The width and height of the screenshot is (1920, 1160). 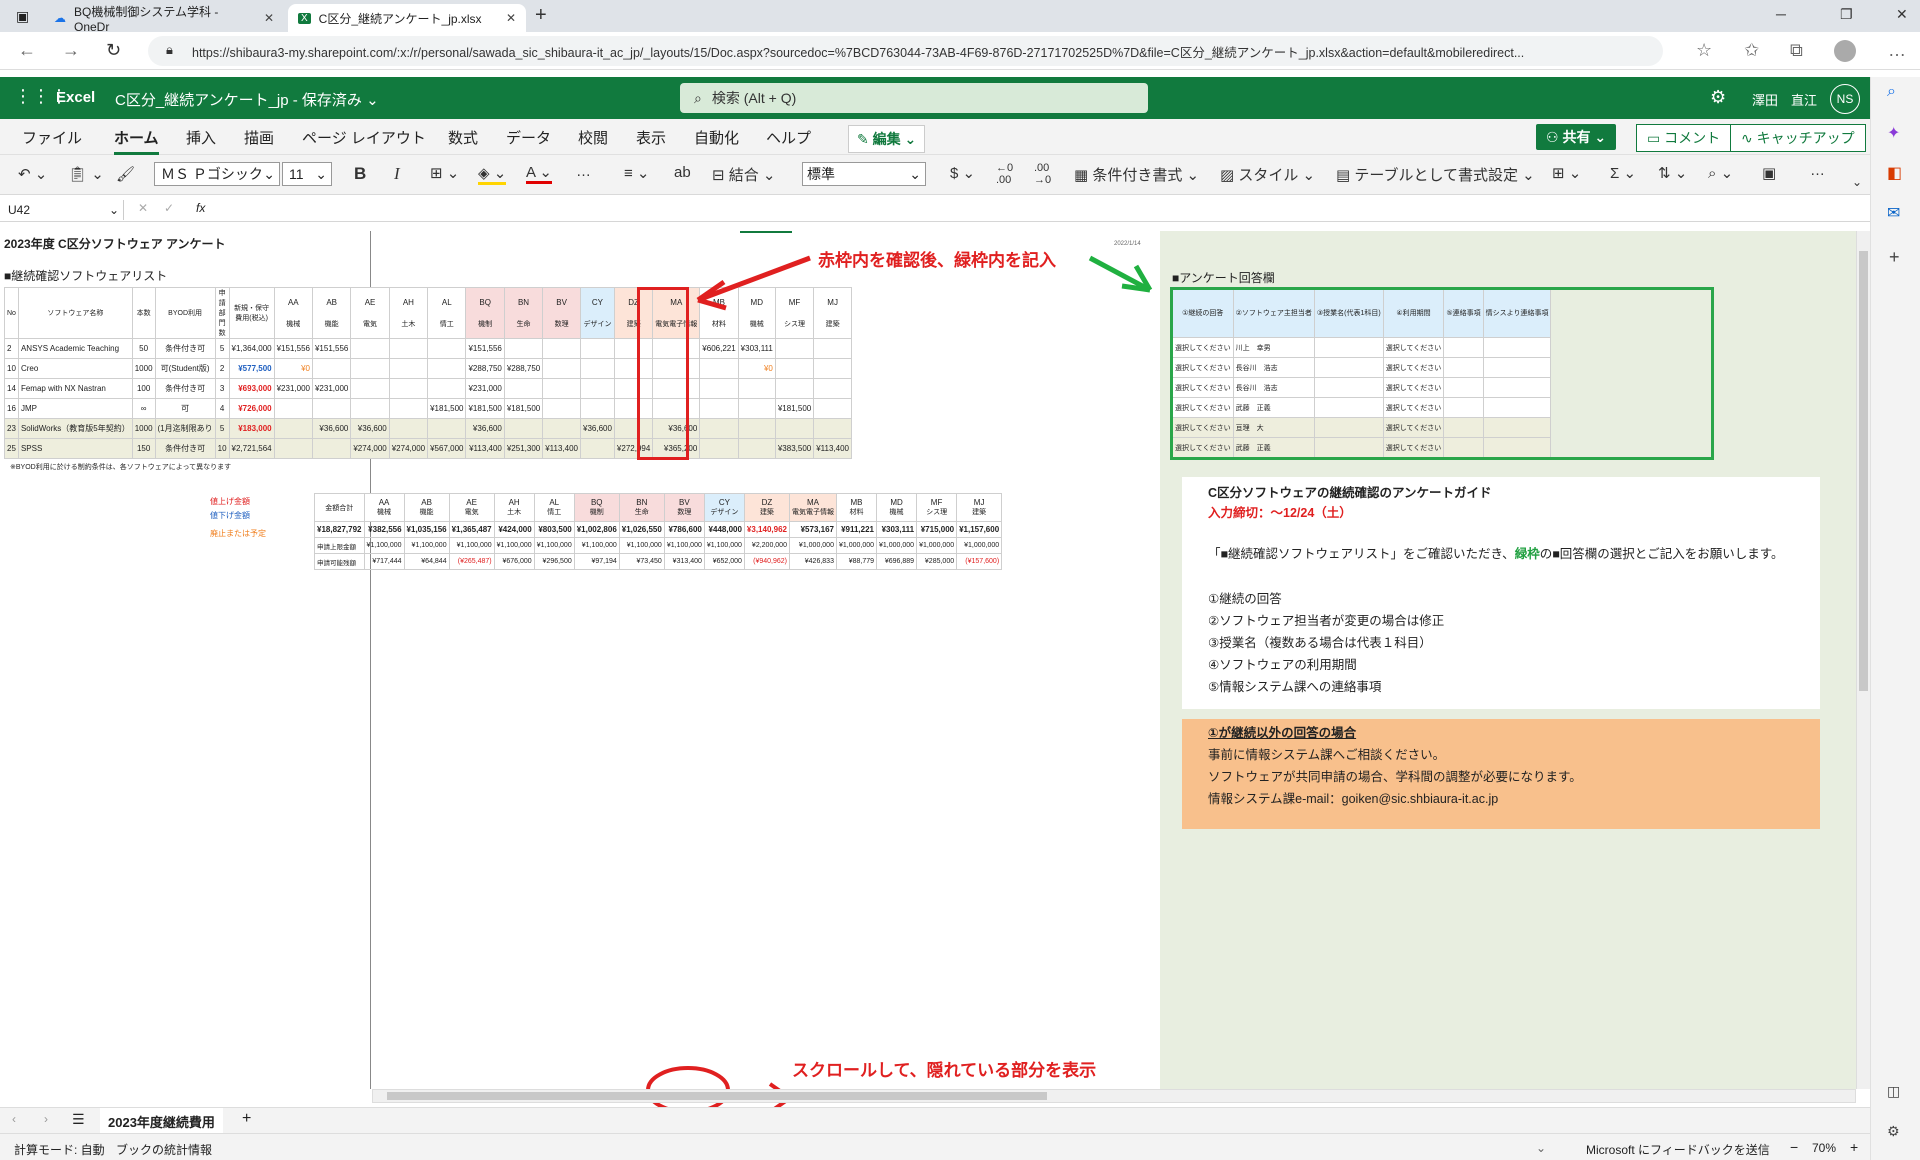 What do you see at coordinates (169, 208) in the screenshot?
I see `confirm-icon: ✓` at bounding box center [169, 208].